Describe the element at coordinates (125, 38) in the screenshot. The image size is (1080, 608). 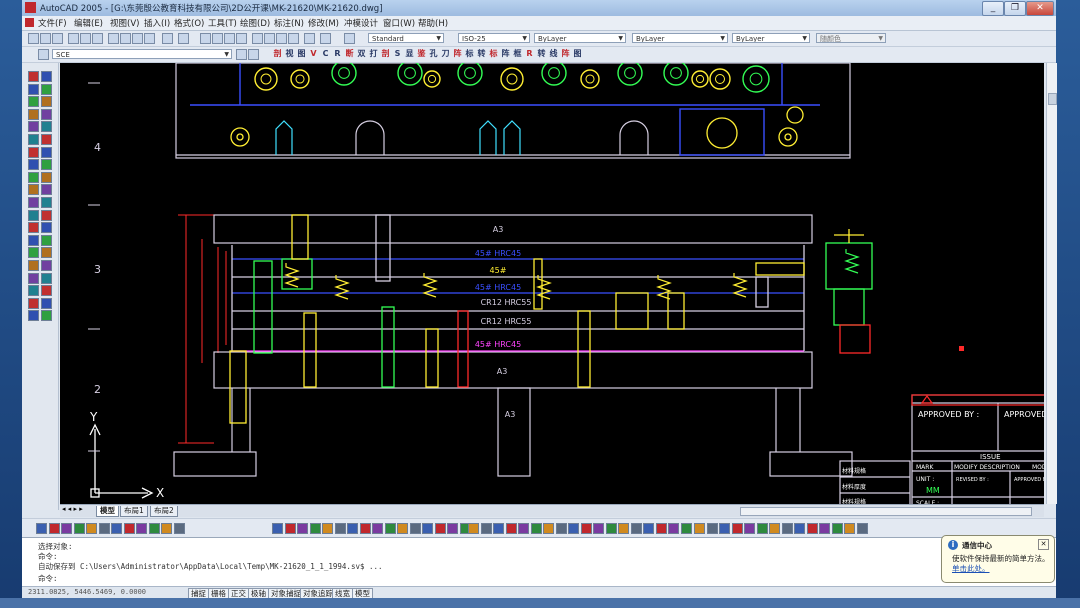
I see `copy-icon` at that location.